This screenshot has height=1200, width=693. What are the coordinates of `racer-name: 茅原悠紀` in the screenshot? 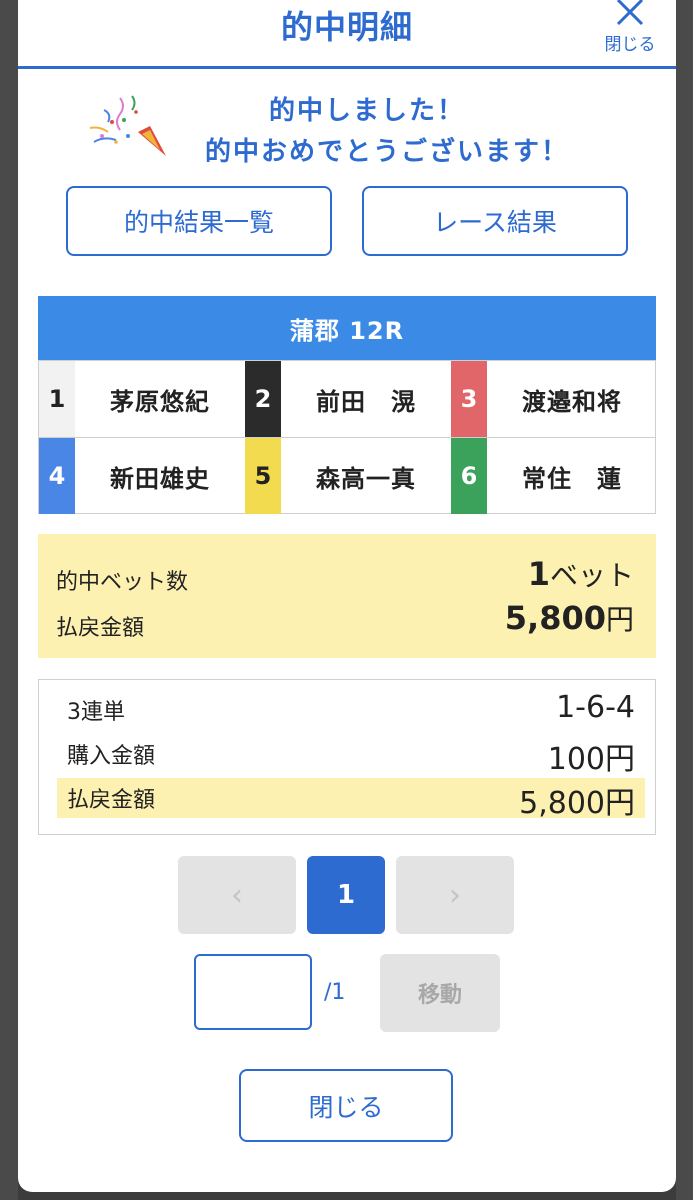 It's located at (160, 401).